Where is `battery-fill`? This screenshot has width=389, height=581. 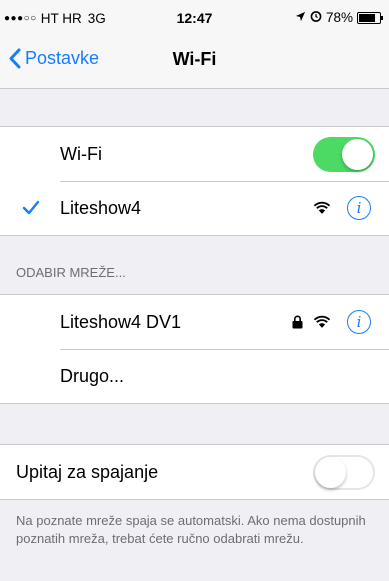
battery-fill is located at coordinates (367, 17).